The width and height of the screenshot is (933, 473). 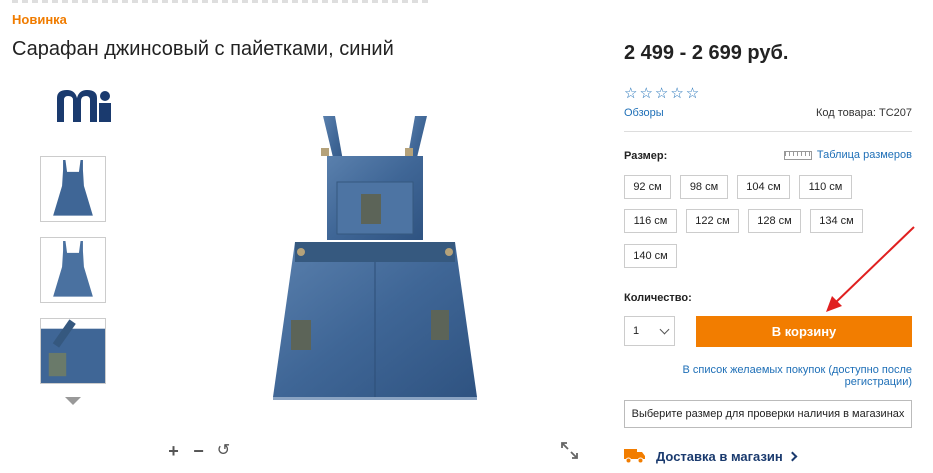 What do you see at coordinates (864, 155) in the screenshot?
I see `size-table-label: Таблица размеров` at bounding box center [864, 155].